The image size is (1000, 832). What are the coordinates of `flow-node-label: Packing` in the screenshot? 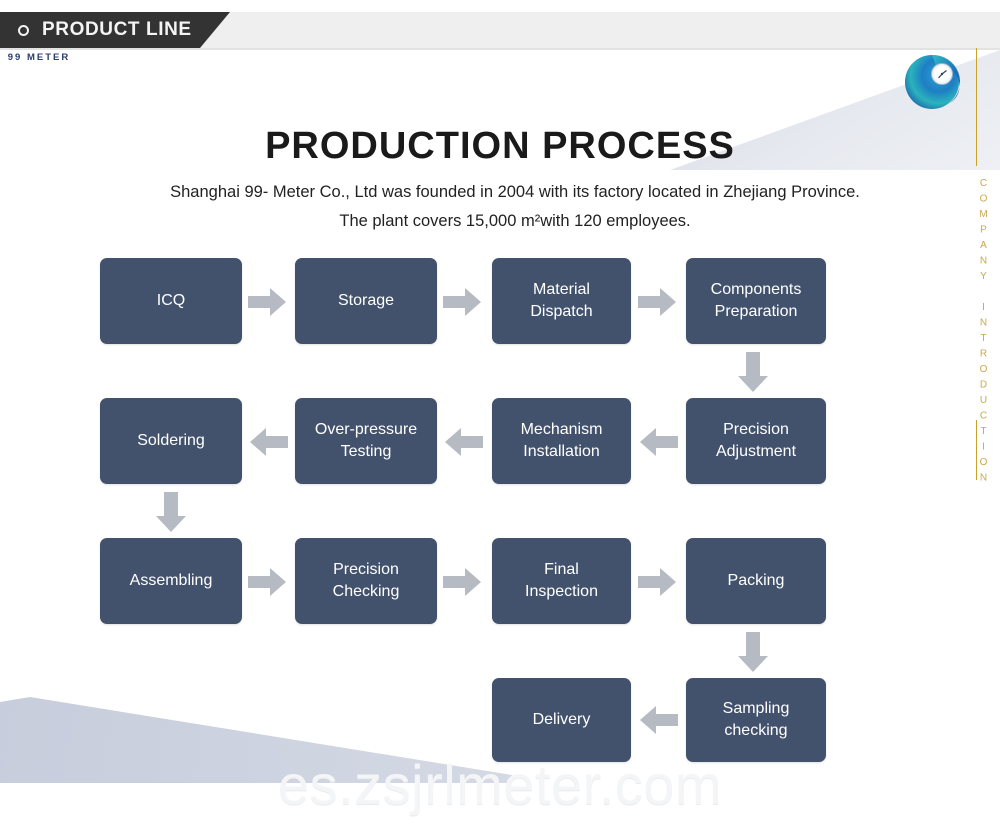 It's located at (756, 580).